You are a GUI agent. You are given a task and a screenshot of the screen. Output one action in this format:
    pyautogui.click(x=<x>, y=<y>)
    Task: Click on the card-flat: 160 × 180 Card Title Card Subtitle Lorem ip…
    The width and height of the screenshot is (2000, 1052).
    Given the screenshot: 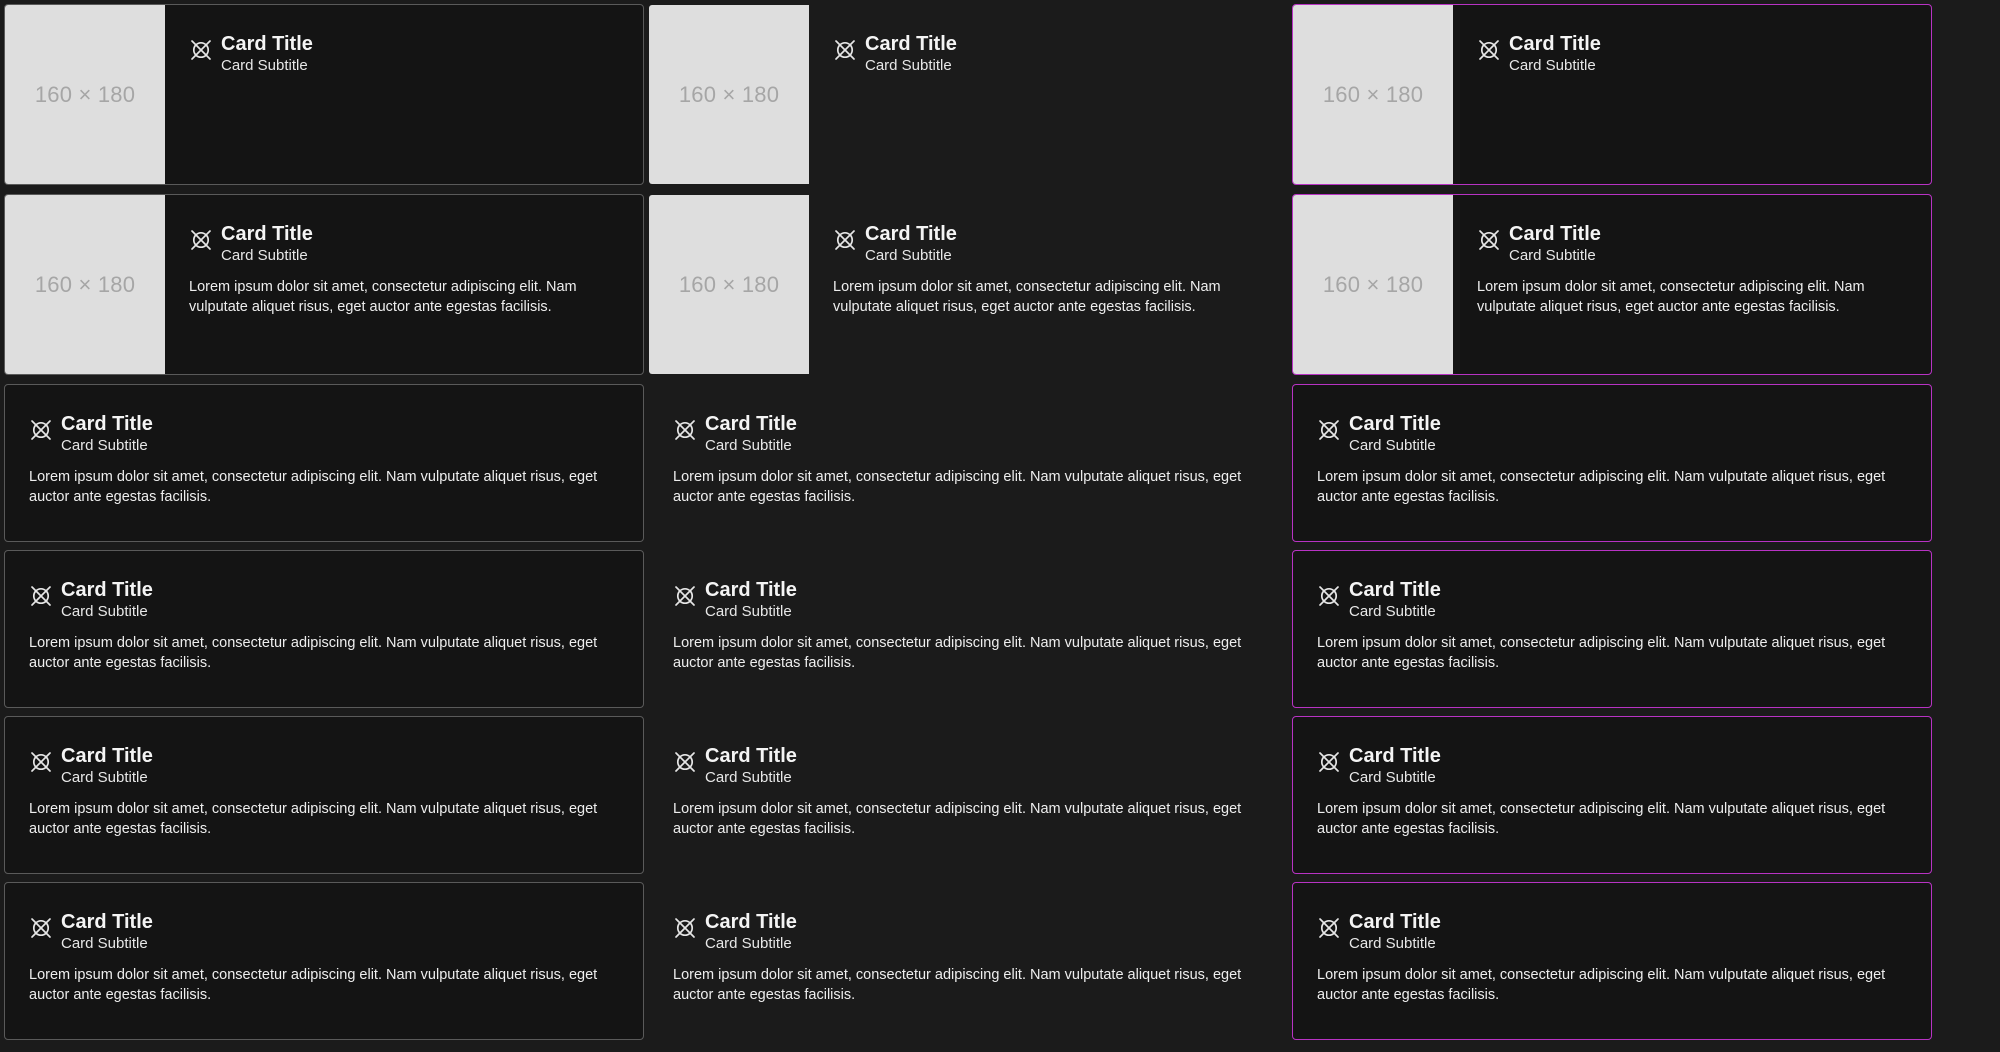 What is the action you would take?
    pyautogui.click(x=968, y=284)
    